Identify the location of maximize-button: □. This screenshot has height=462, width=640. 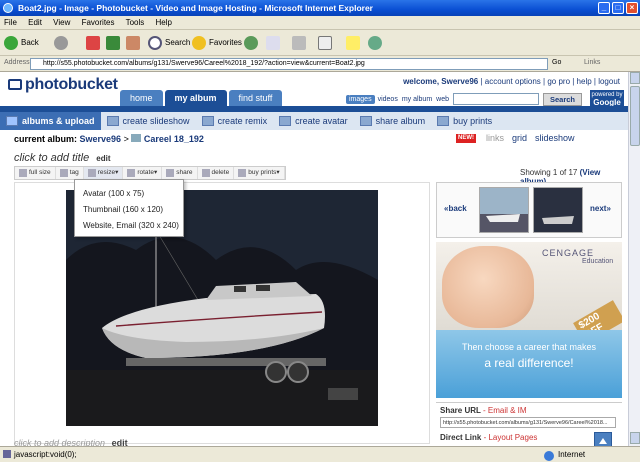
(618, 8).